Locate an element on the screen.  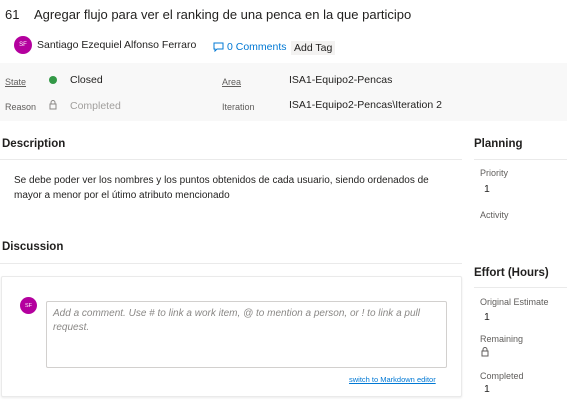
details-panel is located at coordinates (283, 92).